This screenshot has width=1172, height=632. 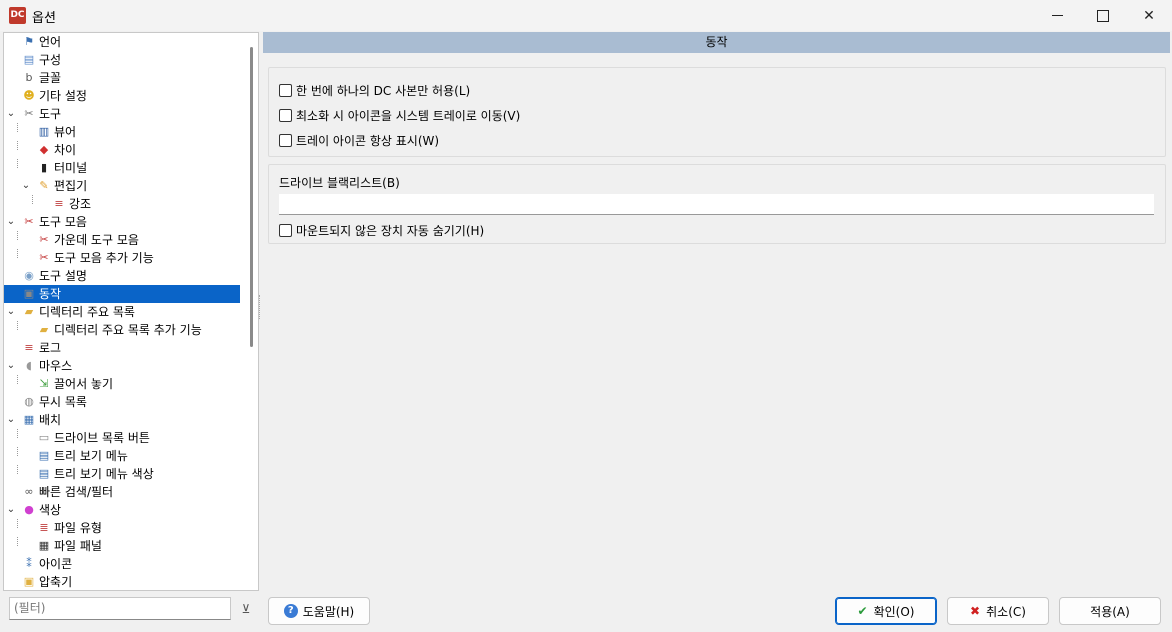 I want to click on tree-item: ⌄ ▦ 배치, so click(x=122, y=420).